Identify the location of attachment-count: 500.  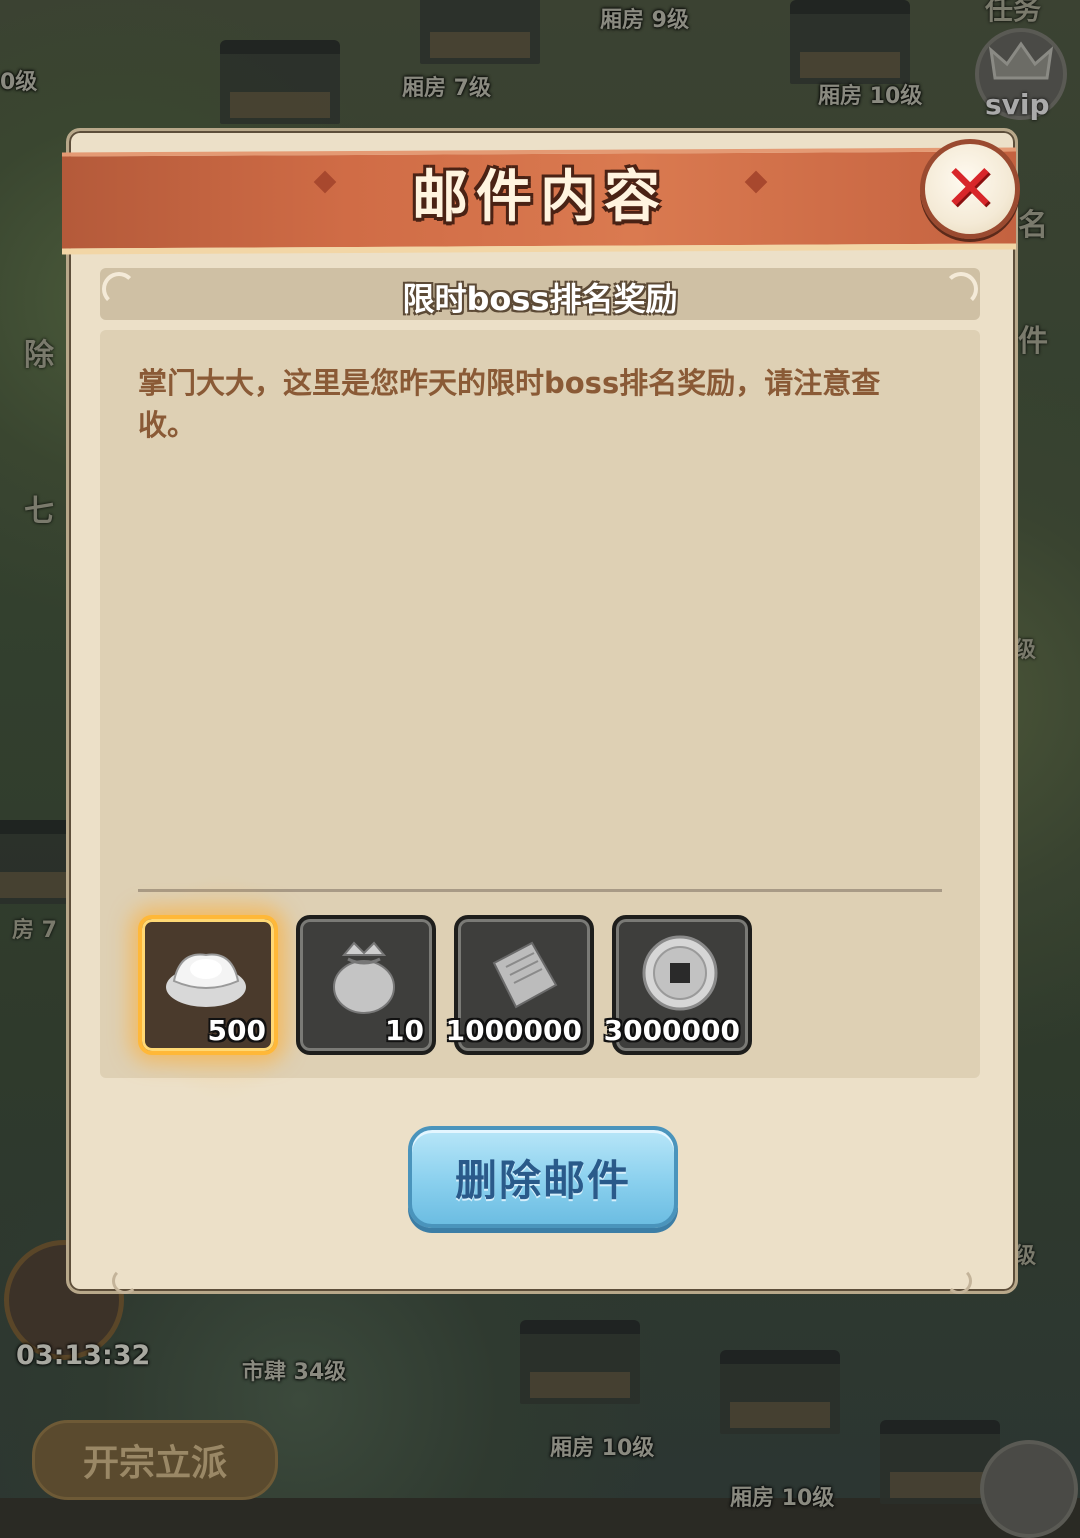
(236, 1030).